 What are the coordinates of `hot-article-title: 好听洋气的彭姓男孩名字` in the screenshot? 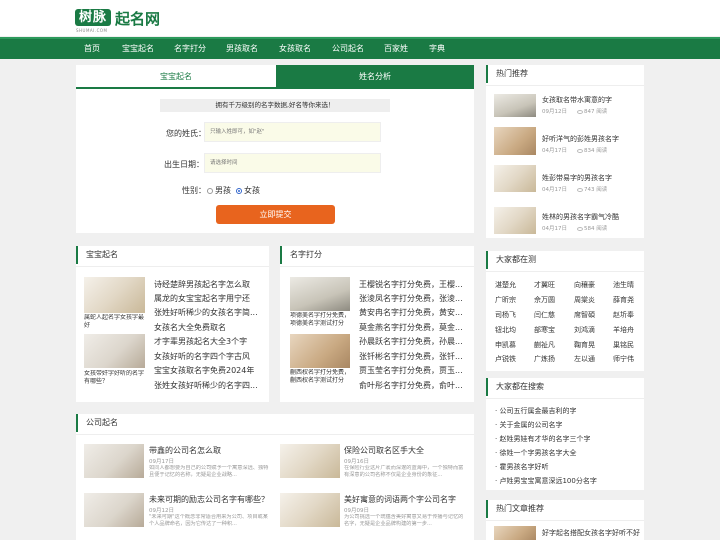 It's located at (592, 139).